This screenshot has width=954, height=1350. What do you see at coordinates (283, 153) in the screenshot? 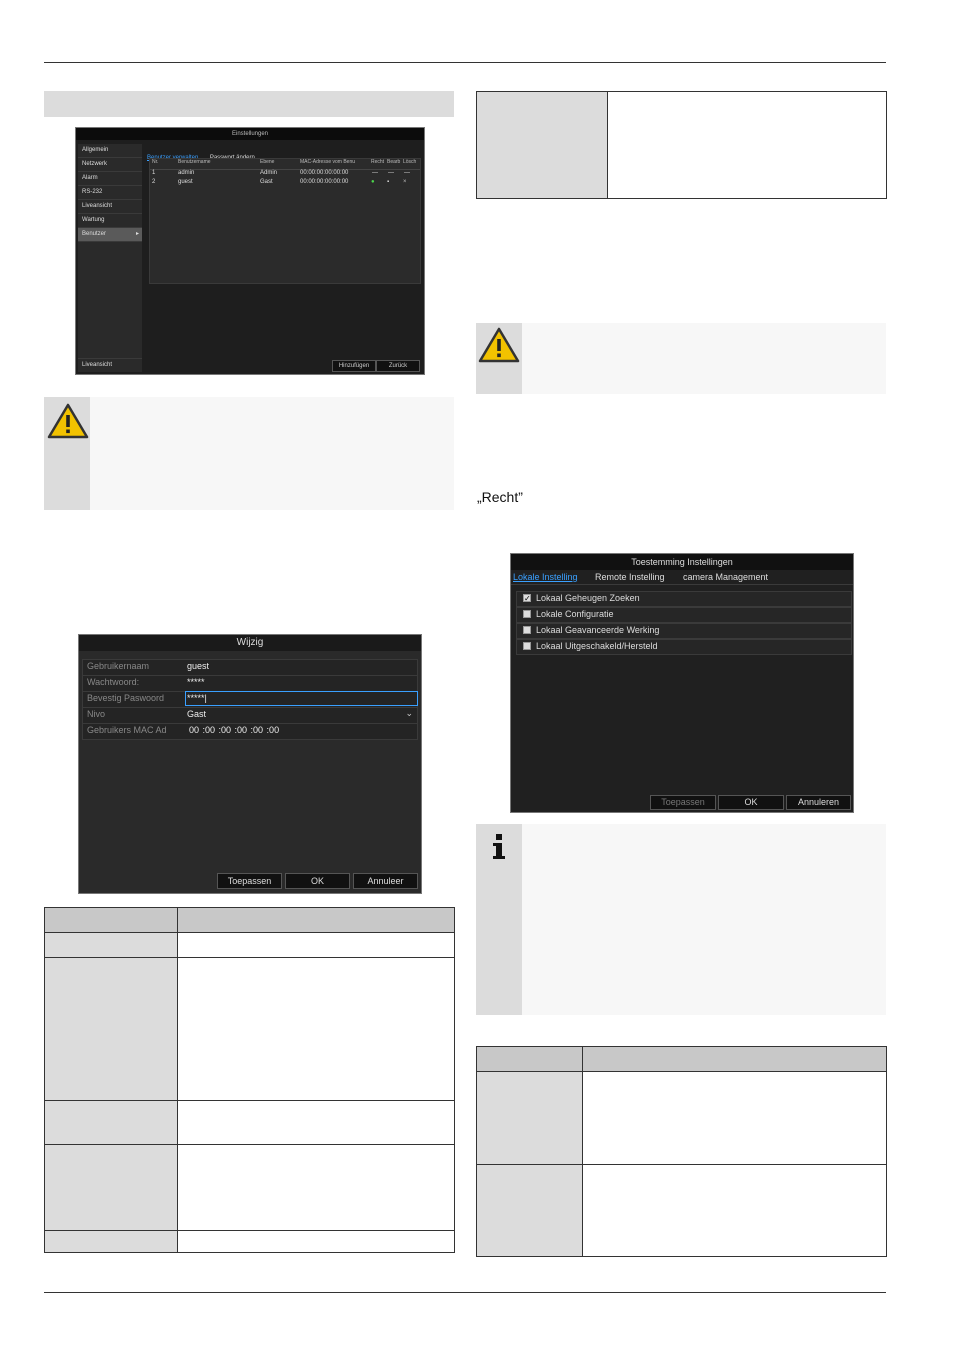
I see `tab-bar: Benutzer verwalten Passwort ändern` at bounding box center [283, 153].